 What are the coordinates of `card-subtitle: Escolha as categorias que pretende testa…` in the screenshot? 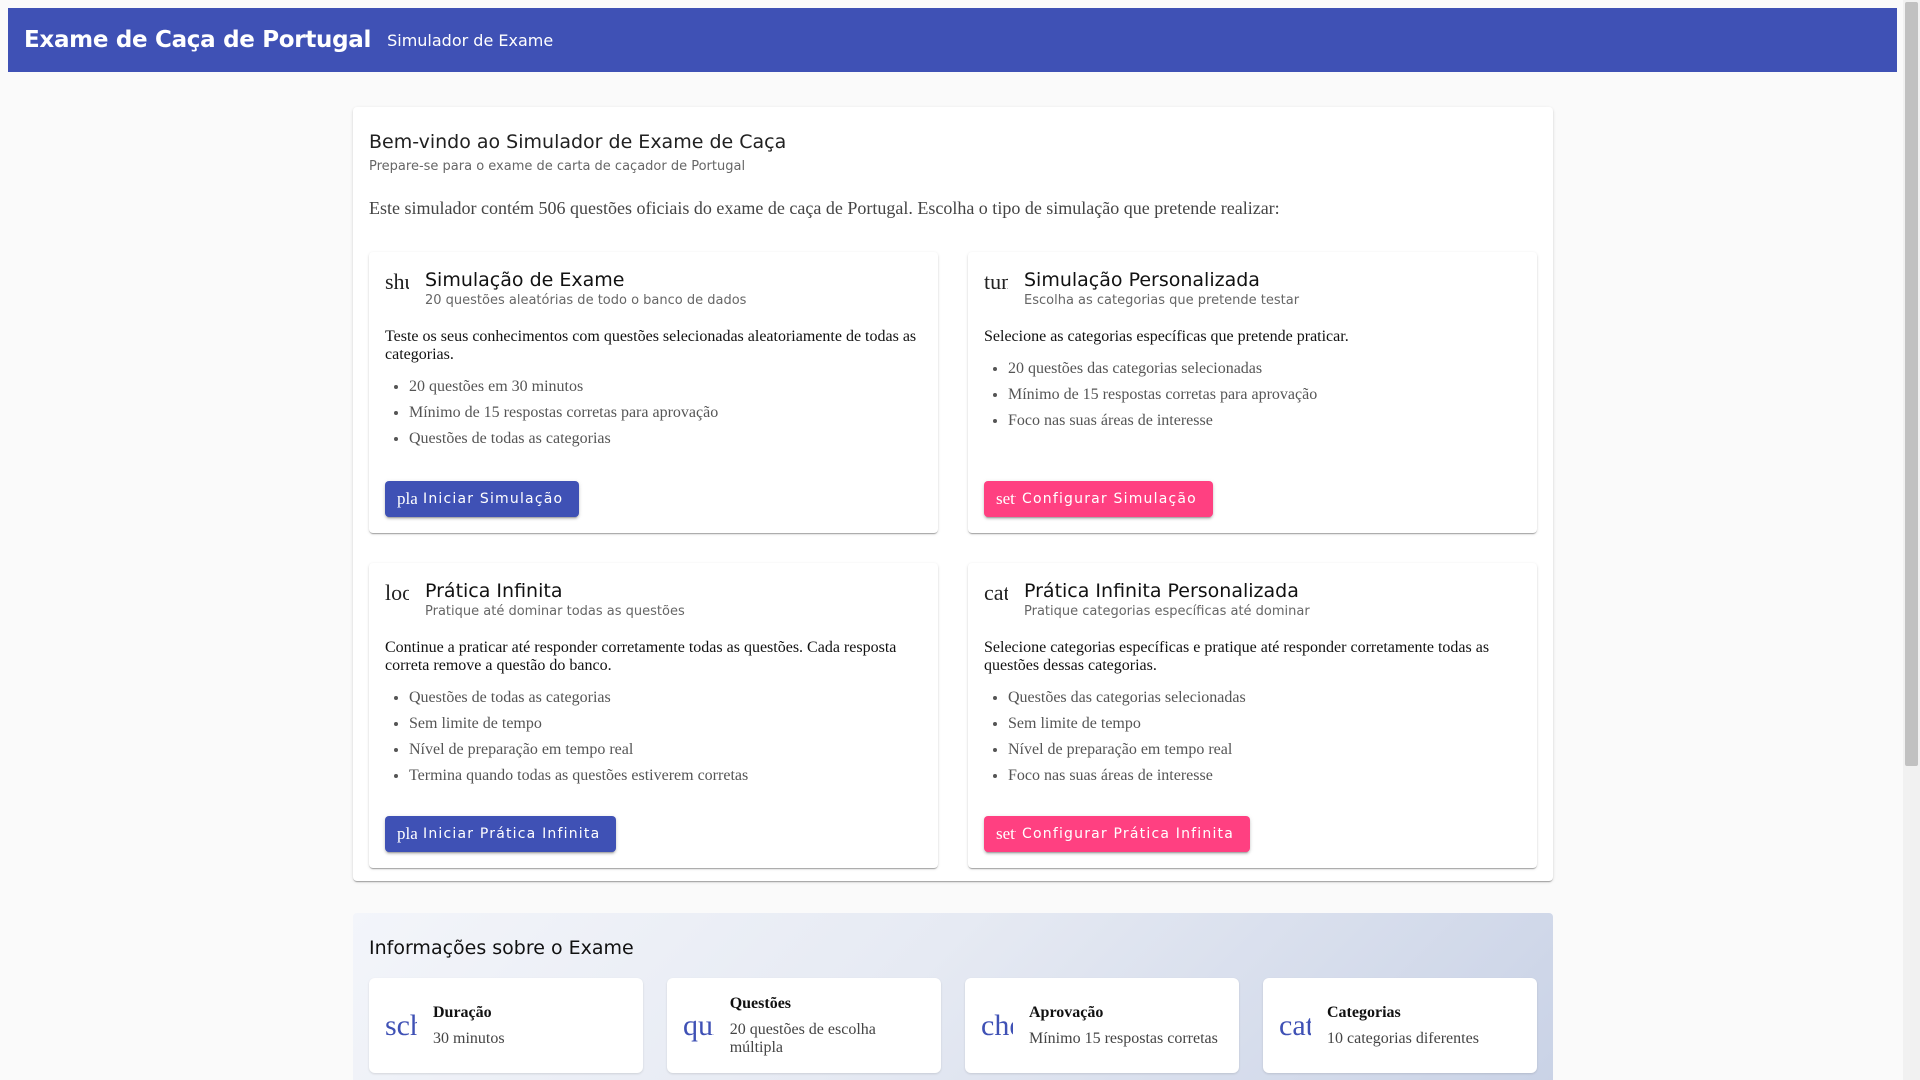 It's located at (1162, 300).